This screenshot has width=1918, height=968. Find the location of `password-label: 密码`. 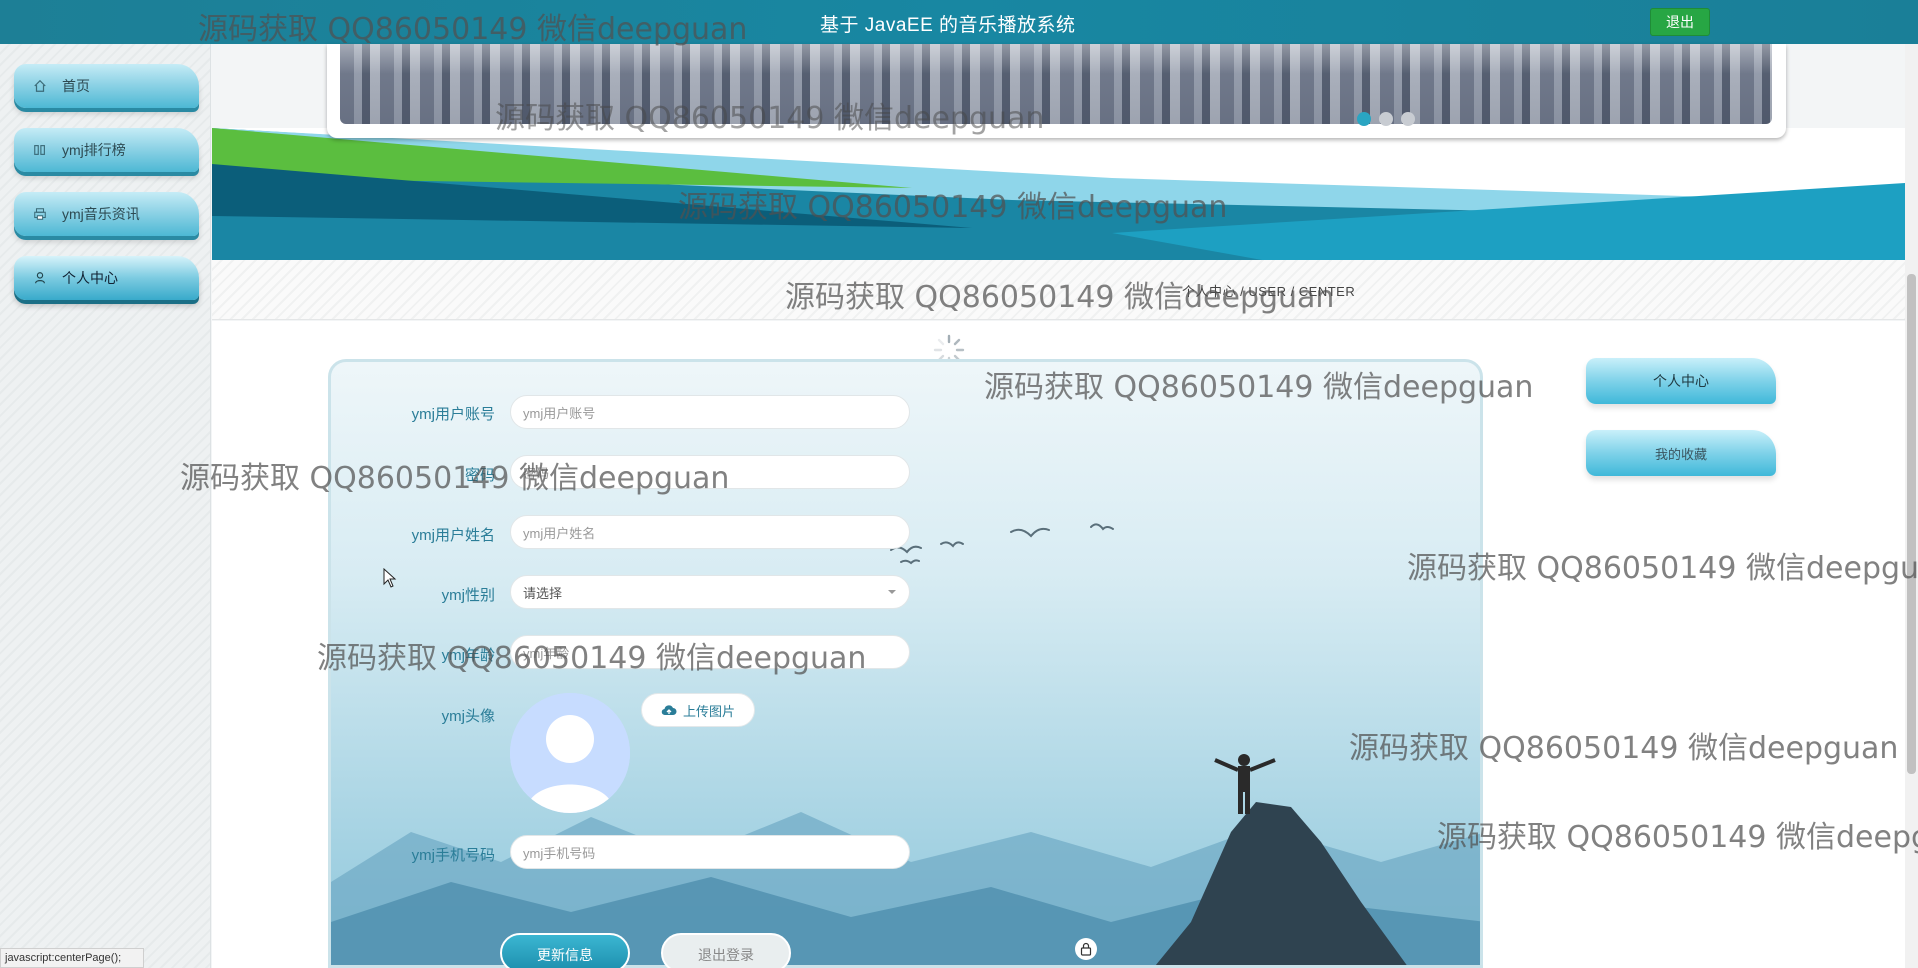

password-label: 密码 is located at coordinates (479, 475).